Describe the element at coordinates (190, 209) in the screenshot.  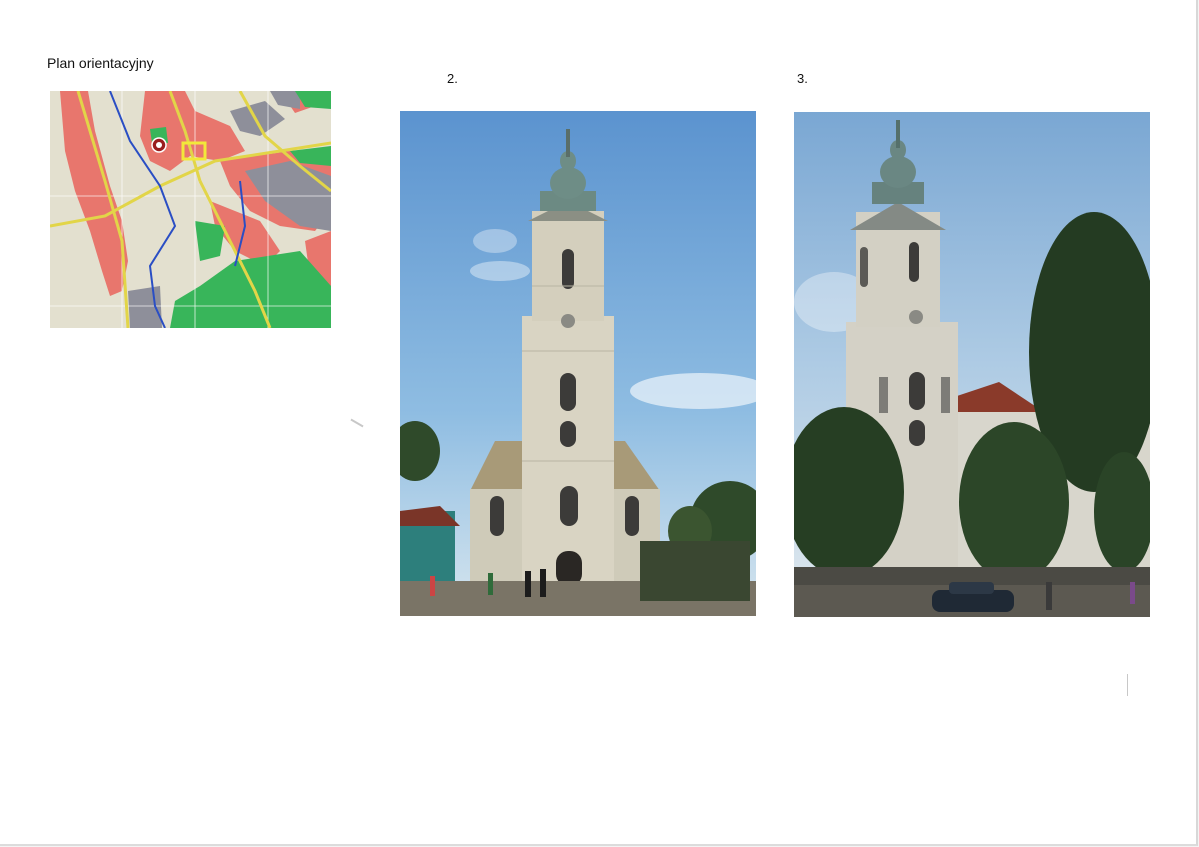
I see `orientation-map` at that location.